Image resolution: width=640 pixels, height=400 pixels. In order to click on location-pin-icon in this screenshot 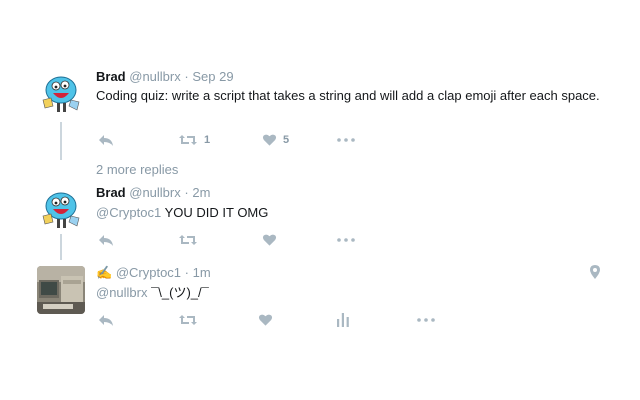, I will do `click(595, 274)`.